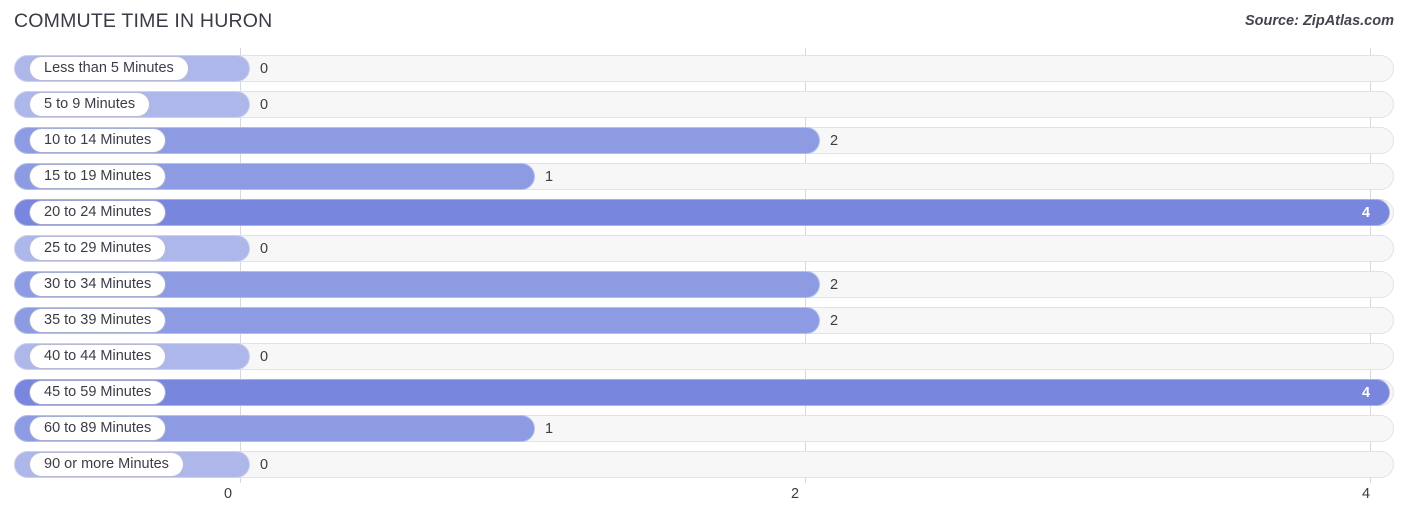  I want to click on chart-row: Less than 5 Minutes 0, so click(704, 68).